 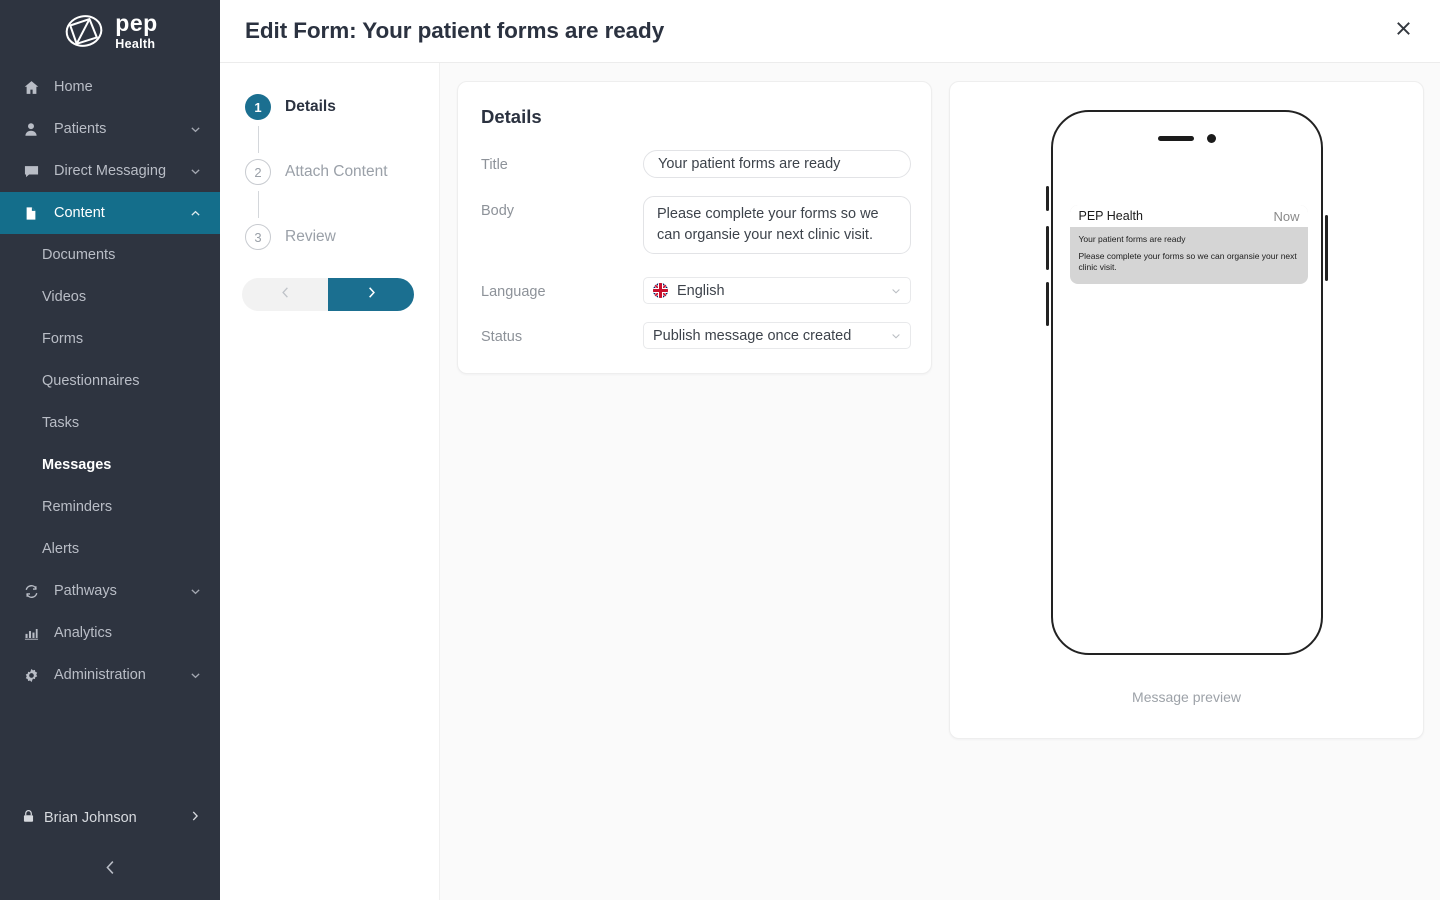 What do you see at coordinates (342, 107) in the screenshot?
I see `step-details: 1 Details` at bounding box center [342, 107].